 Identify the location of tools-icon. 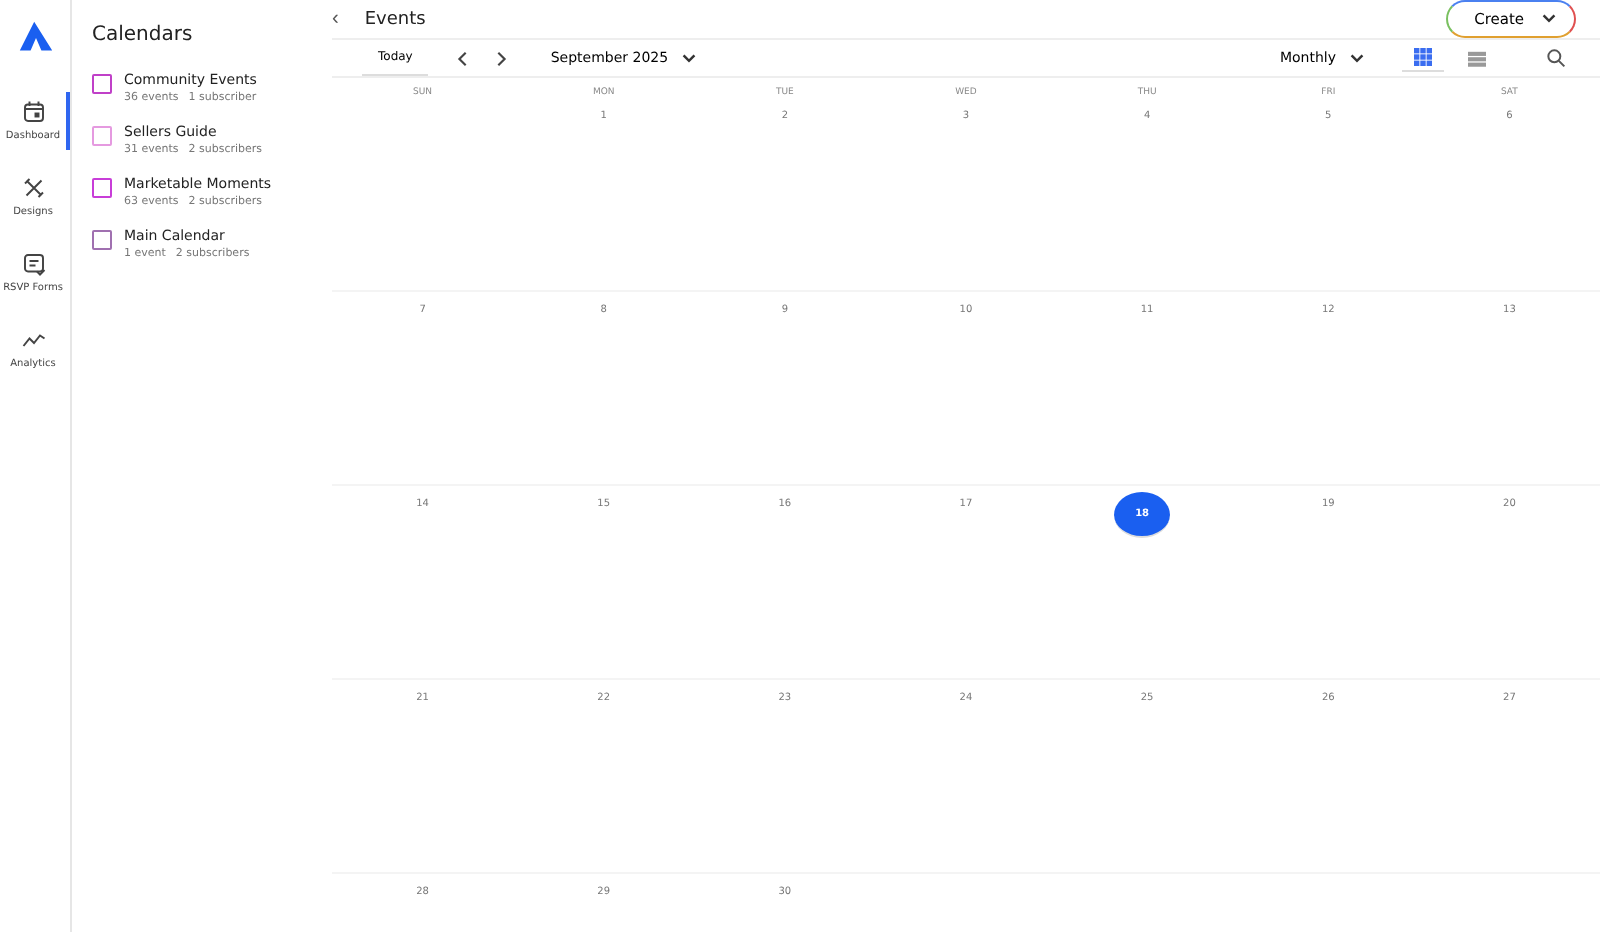
(33, 188).